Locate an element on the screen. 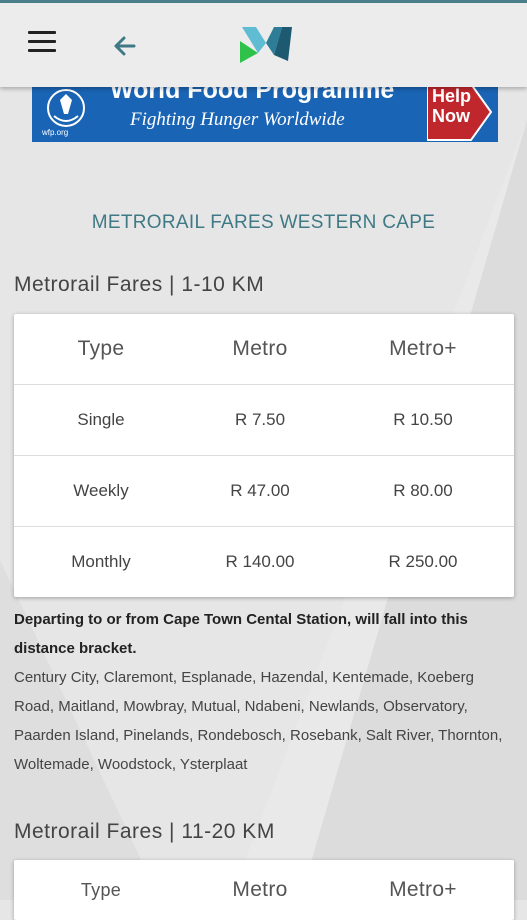 The height and width of the screenshot is (920, 527). page-title: METRORAIL FARES WESTERN CAPE is located at coordinates (263, 222).